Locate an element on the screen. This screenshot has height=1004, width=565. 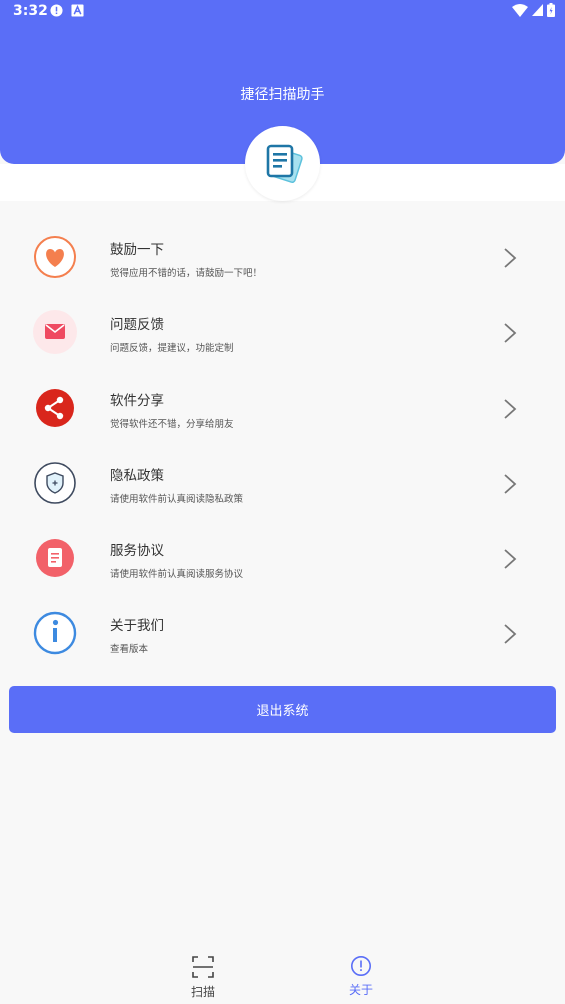
app-title: 捷径扫描助手 is located at coordinates (282, 95).